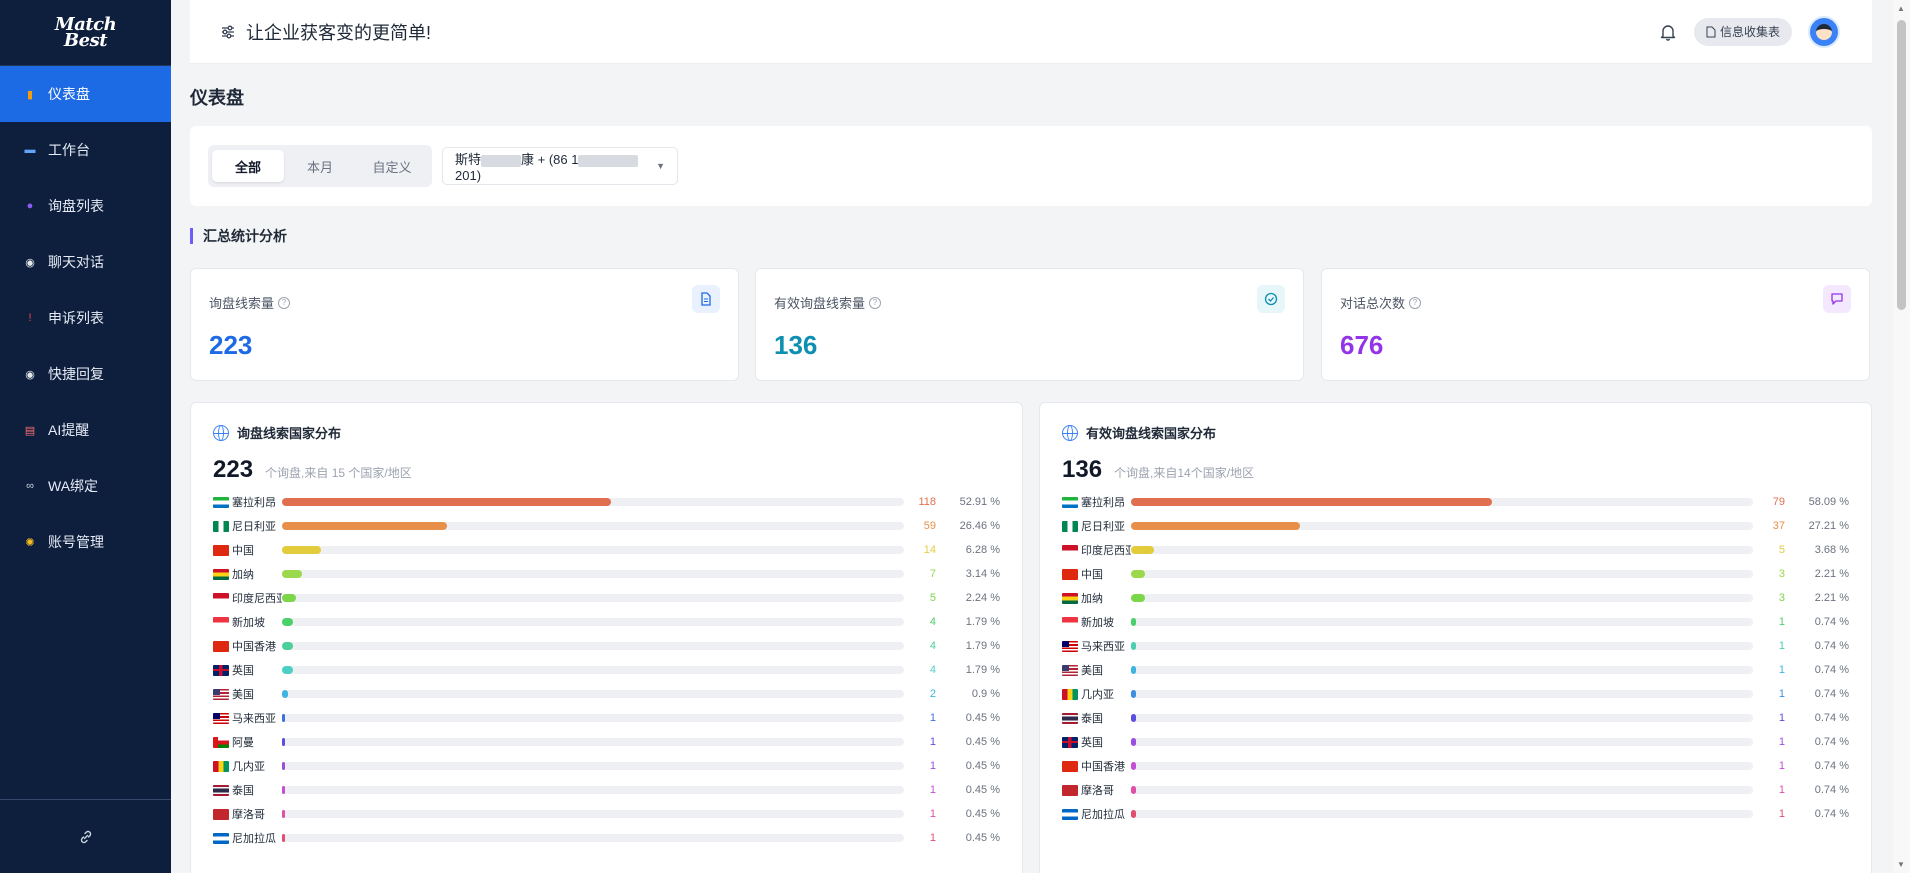 The image size is (1910, 873). What do you see at coordinates (1901, 165) in the screenshot?
I see `scroll-thumb` at bounding box center [1901, 165].